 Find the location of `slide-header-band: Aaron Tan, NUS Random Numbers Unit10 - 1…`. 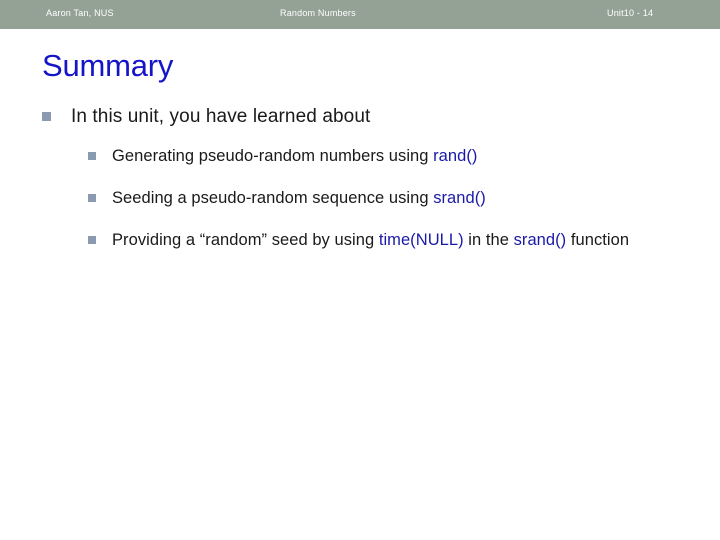

slide-header-band: Aaron Tan, NUS Random Numbers Unit10 - 1… is located at coordinates (360, 14).